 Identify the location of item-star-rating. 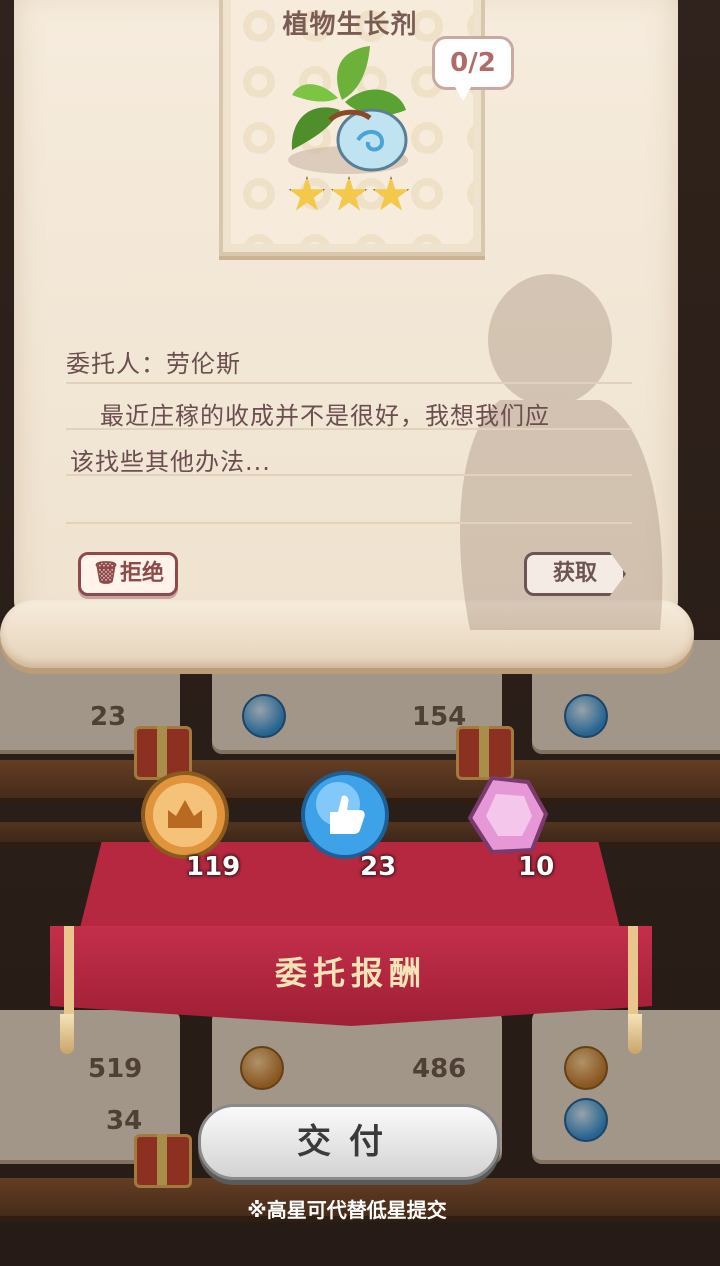
(350, 196).